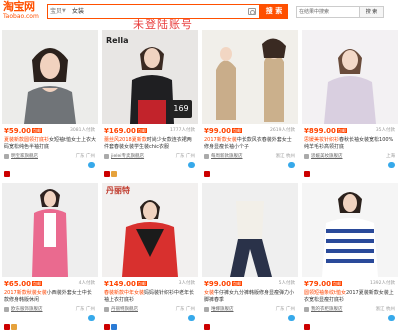 Image resolution: width=400 pixels, height=335 pixels. I want to click on product-title: 思媛美妆针织衫春秋长袖女装宽松100%纯羊毛衫高领打底, so click(350, 144).